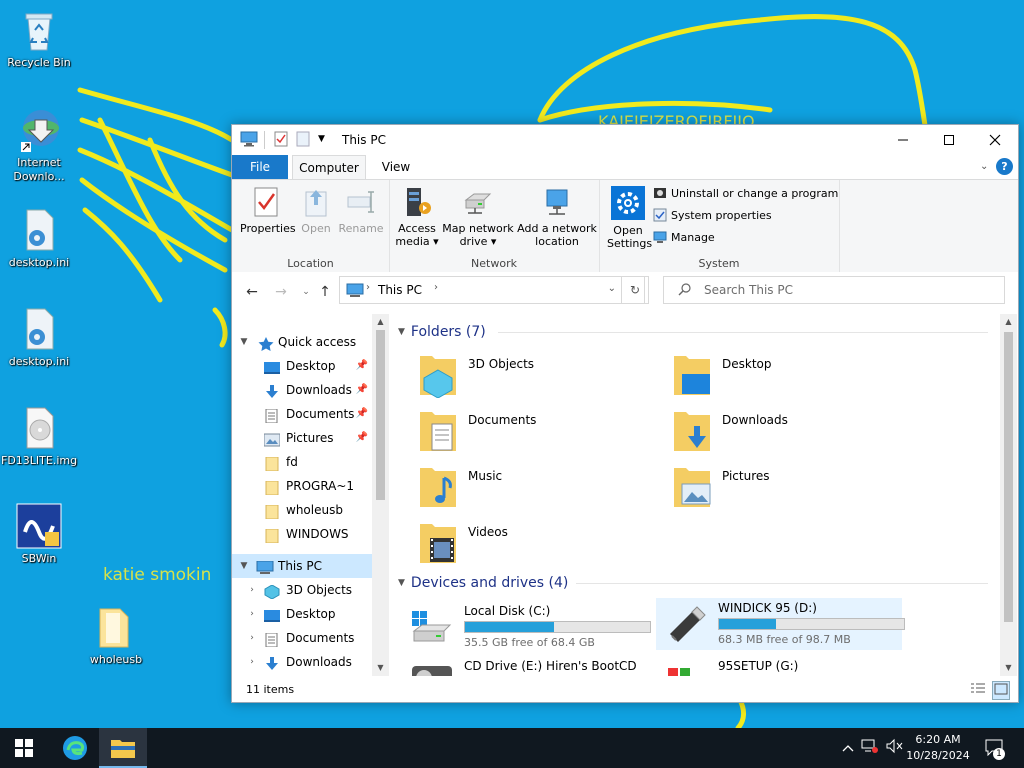  Describe the element at coordinates (325, 292) in the screenshot. I see `up-arrow-icon: ↑` at that location.